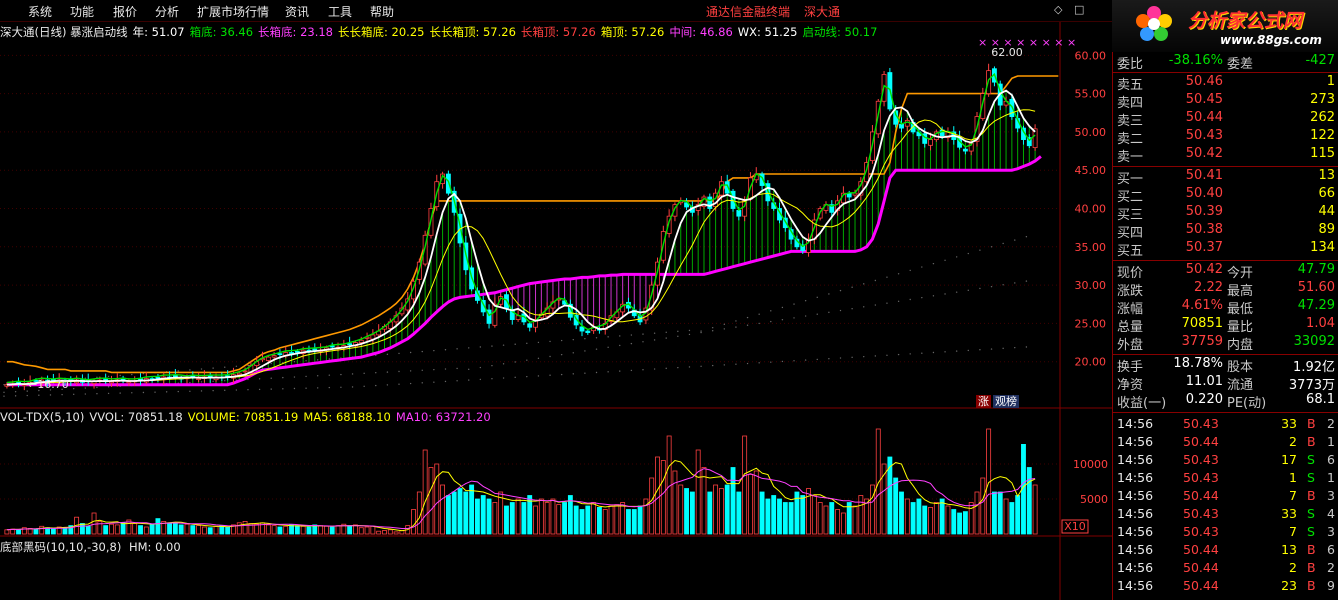  What do you see at coordinates (1225, 587) in the screenshot?
I see `tick-row: 14:56 50.44 23 B 9` at bounding box center [1225, 587].